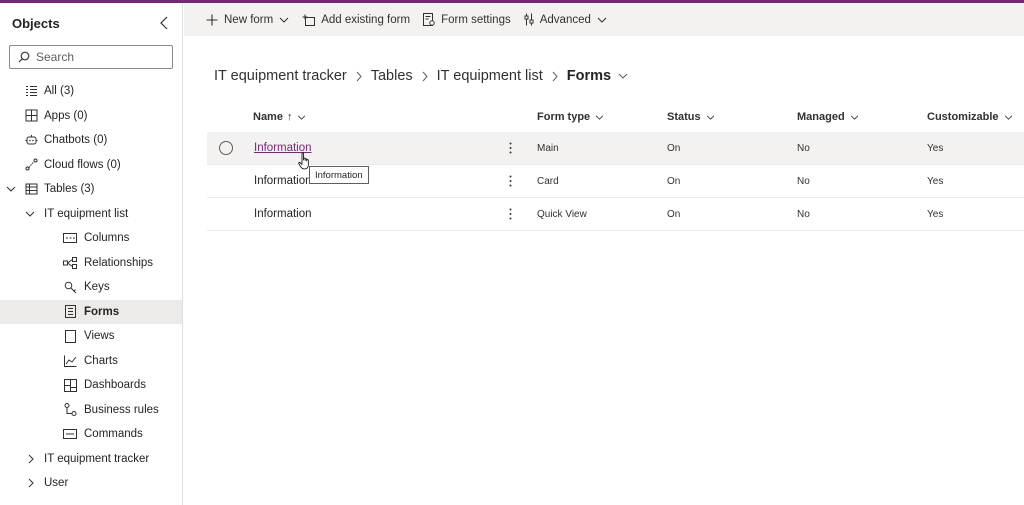 This screenshot has height=505, width=1024. I want to click on tree-item-label: Forms, so click(102, 311).